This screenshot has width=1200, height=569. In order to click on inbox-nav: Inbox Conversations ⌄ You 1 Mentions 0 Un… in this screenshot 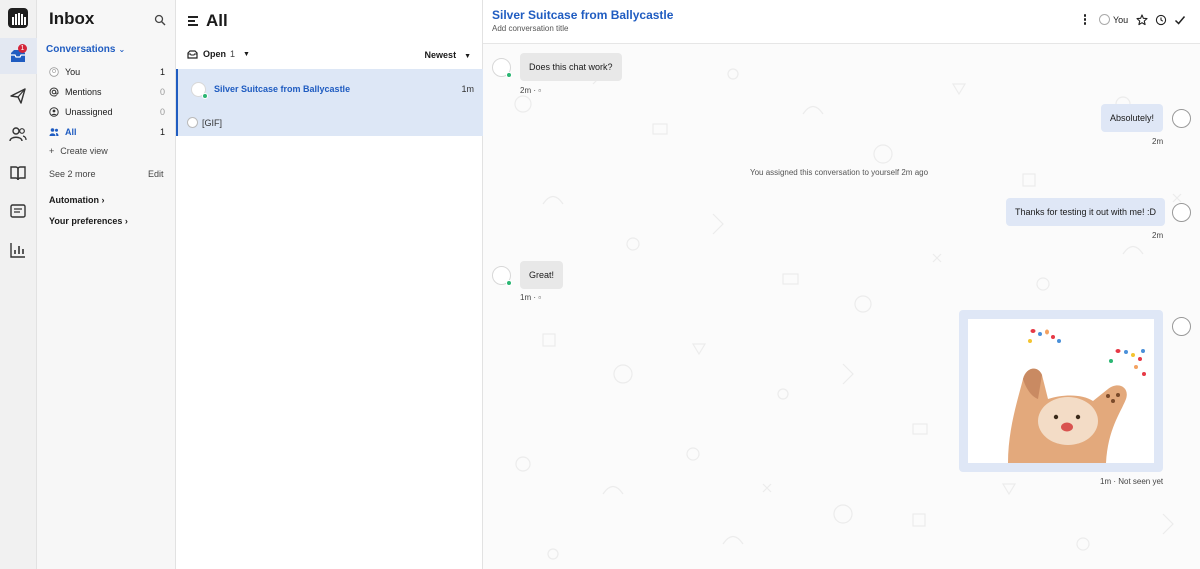, I will do `click(106, 284)`.